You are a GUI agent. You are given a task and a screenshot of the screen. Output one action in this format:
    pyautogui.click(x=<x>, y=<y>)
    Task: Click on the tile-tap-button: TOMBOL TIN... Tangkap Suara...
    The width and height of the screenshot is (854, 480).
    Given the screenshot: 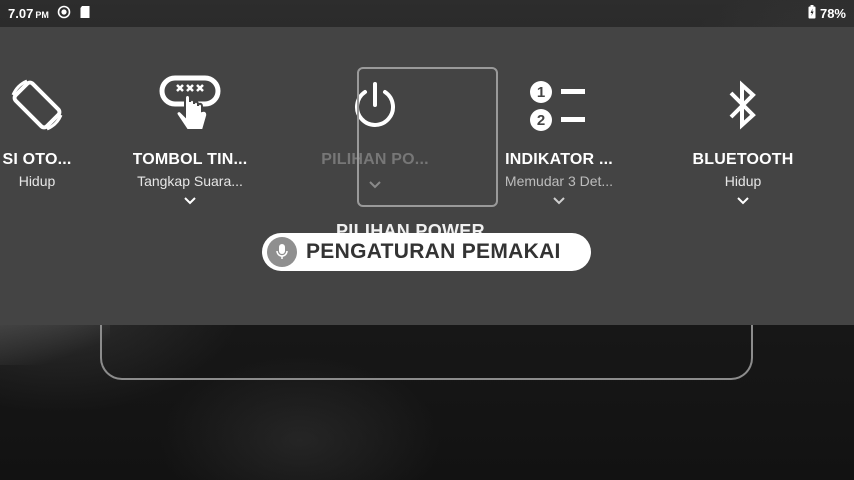 What is the action you would take?
    pyautogui.click(x=190, y=122)
    